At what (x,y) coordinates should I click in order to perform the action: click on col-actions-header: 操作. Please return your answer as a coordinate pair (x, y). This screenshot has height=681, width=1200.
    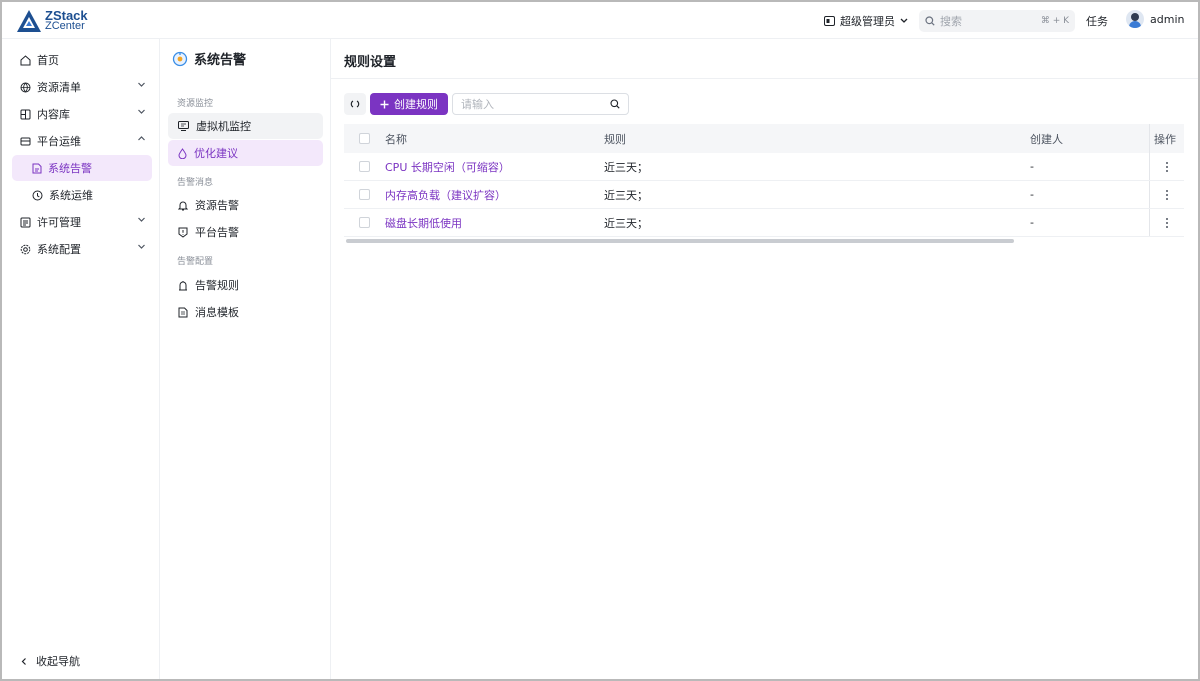
    Looking at the image, I should click on (1166, 138).